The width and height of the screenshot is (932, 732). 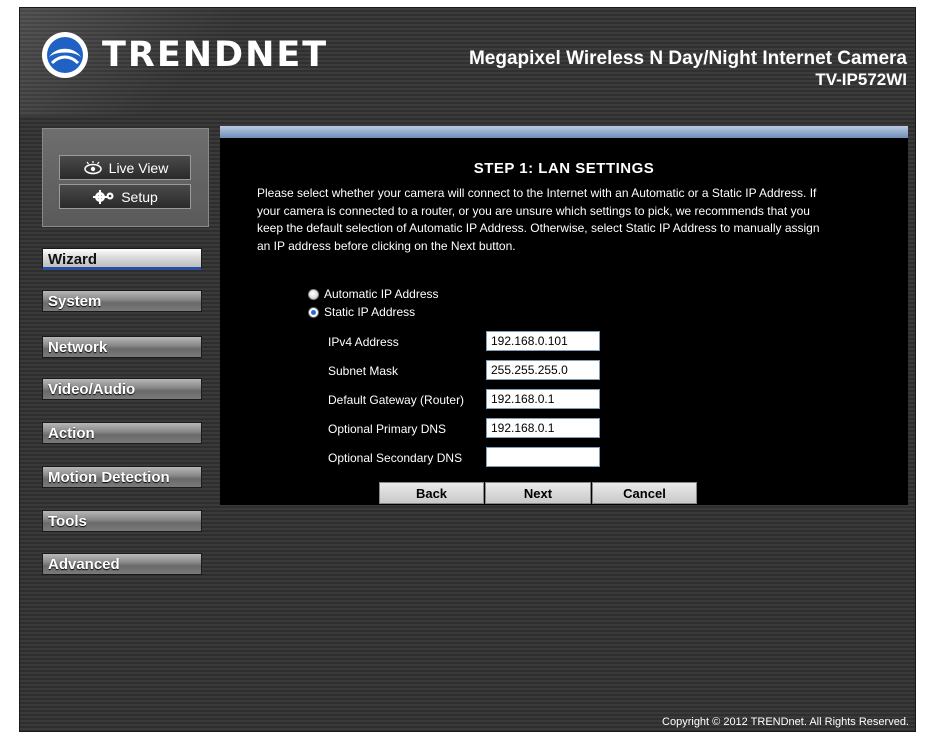 What do you see at coordinates (122, 301) in the screenshot?
I see `nav-item-system: System` at bounding box center [122, 301].